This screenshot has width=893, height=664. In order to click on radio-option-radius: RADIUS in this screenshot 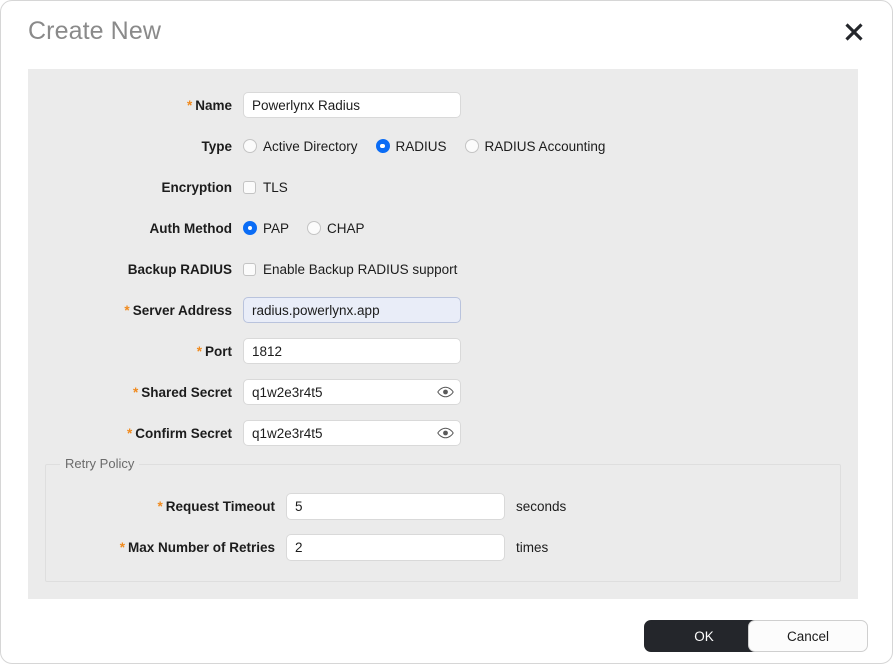, I will do `click(411, 146)`.